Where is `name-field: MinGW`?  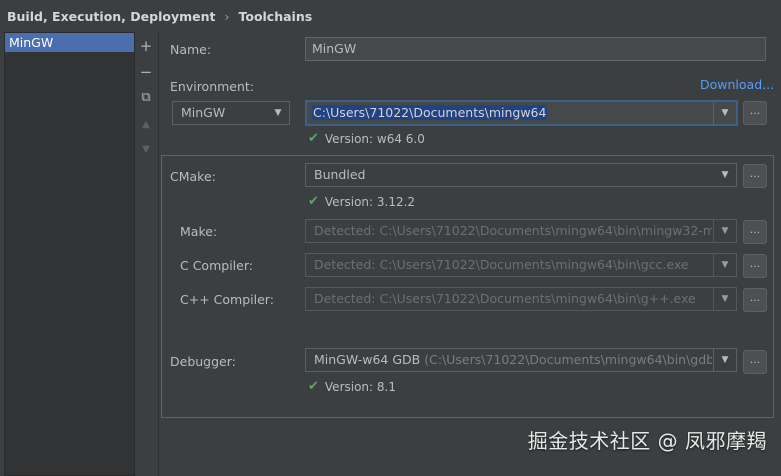
name-field: MinGW is located at coordinates (535, 49).